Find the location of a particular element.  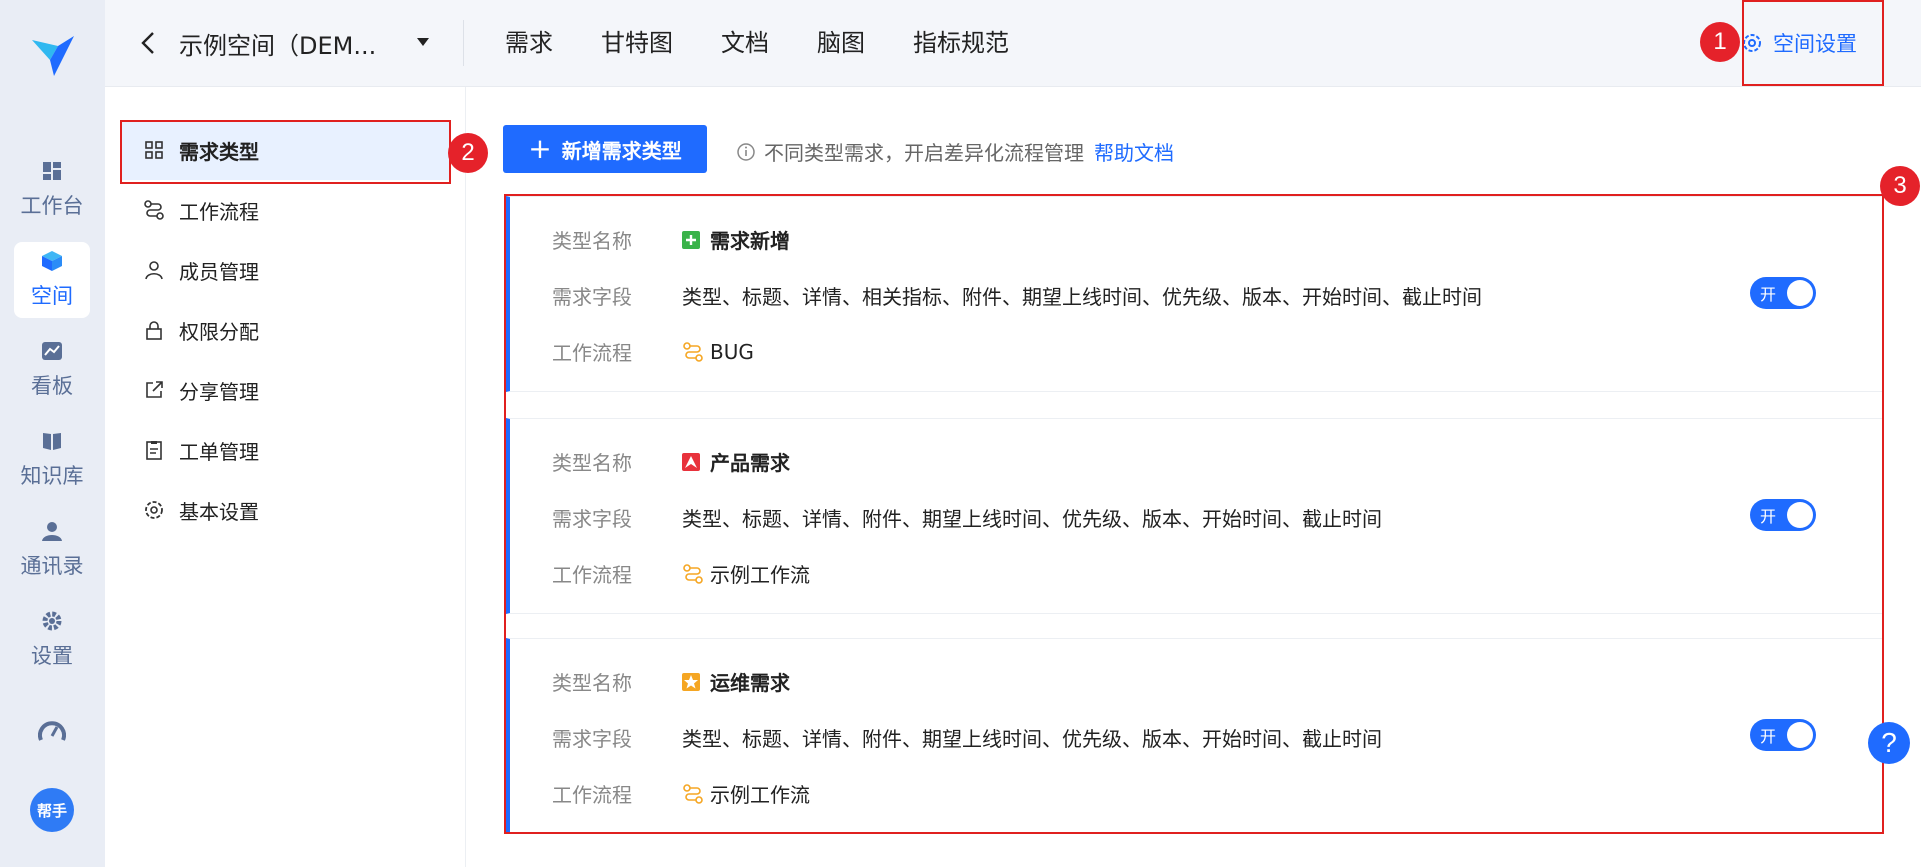

help-question-button: ? is located at coordinates (1889, 743).